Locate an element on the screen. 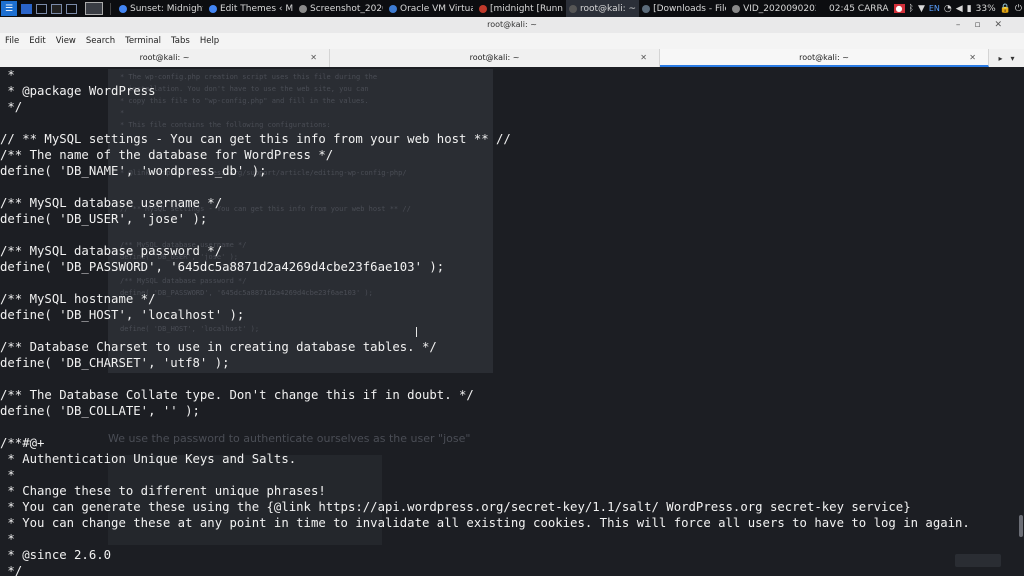 The width and height of the screenshot is (1024, 576). lock-icon: 🔒 is located at coordinates (1005, 9).